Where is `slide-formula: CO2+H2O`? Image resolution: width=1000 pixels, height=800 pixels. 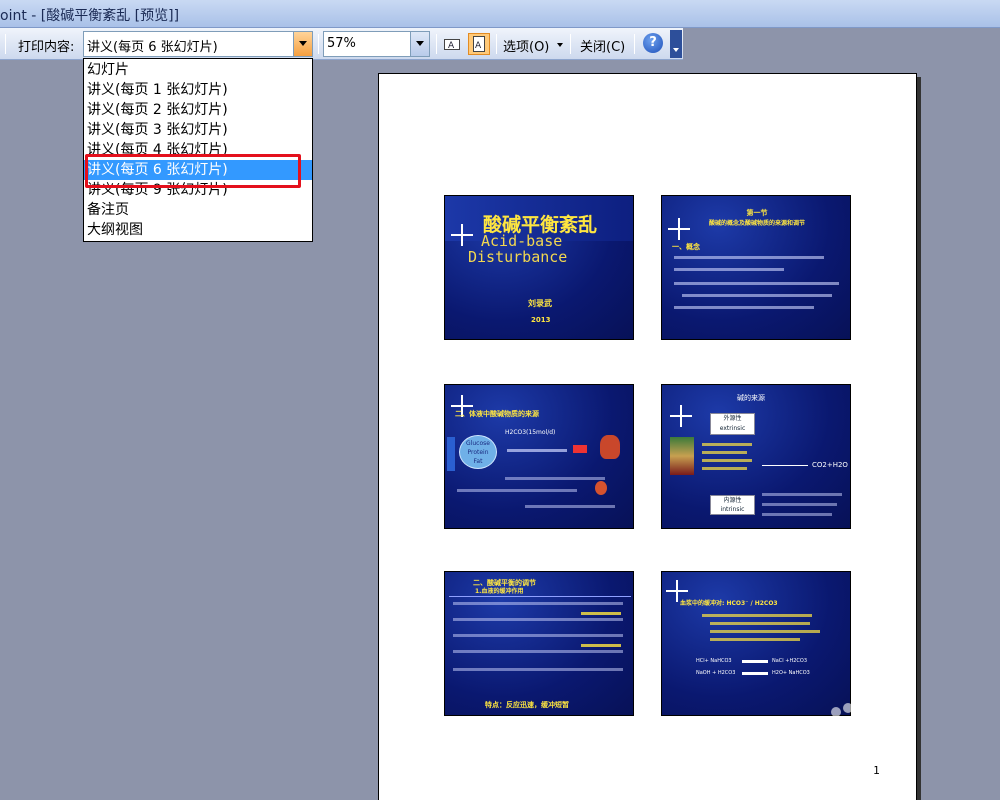 slide-formula: CO2+H2O is located at coordinates (830, 465).